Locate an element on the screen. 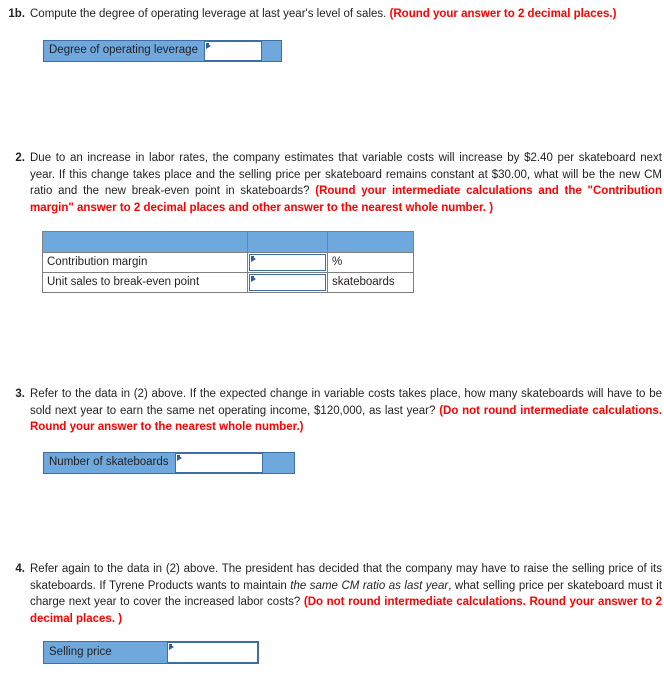 The width and height of the screenshot is (664, 679). number-of-skateboards-input is located at coordinates (218, 463).